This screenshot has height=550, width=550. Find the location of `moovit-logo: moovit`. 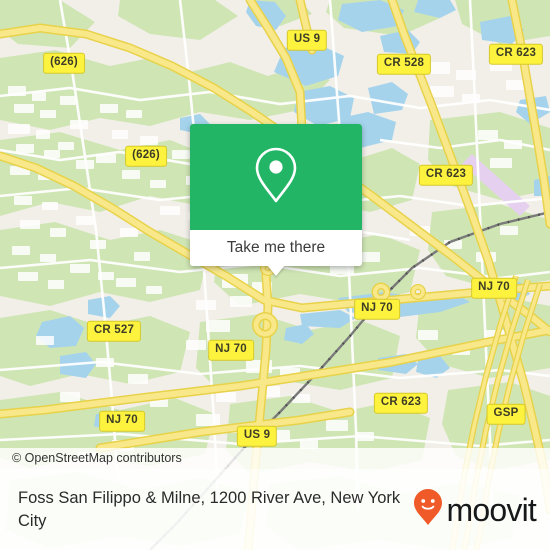

moovit-logo: moovit is located at coordinates (475, 509).